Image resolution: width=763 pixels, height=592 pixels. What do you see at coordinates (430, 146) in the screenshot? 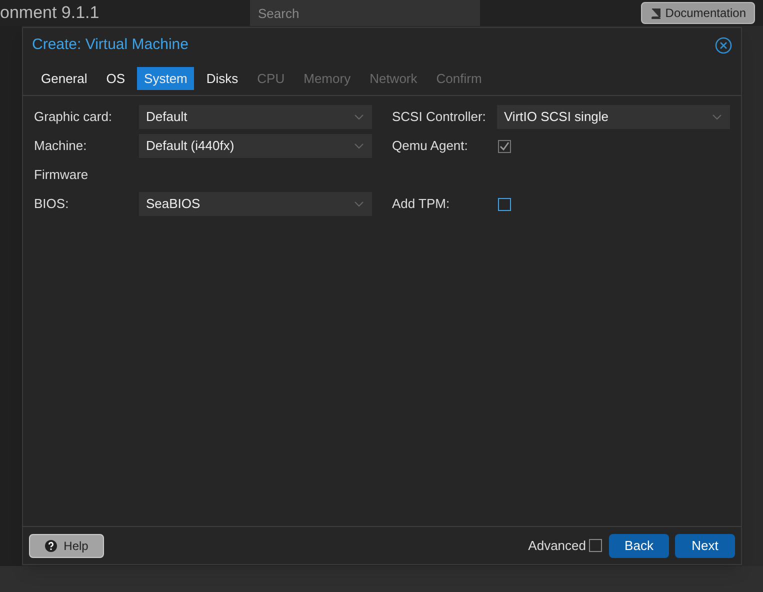
I see `field-label: Qemu Agent:` at bounding box center [430, 146].